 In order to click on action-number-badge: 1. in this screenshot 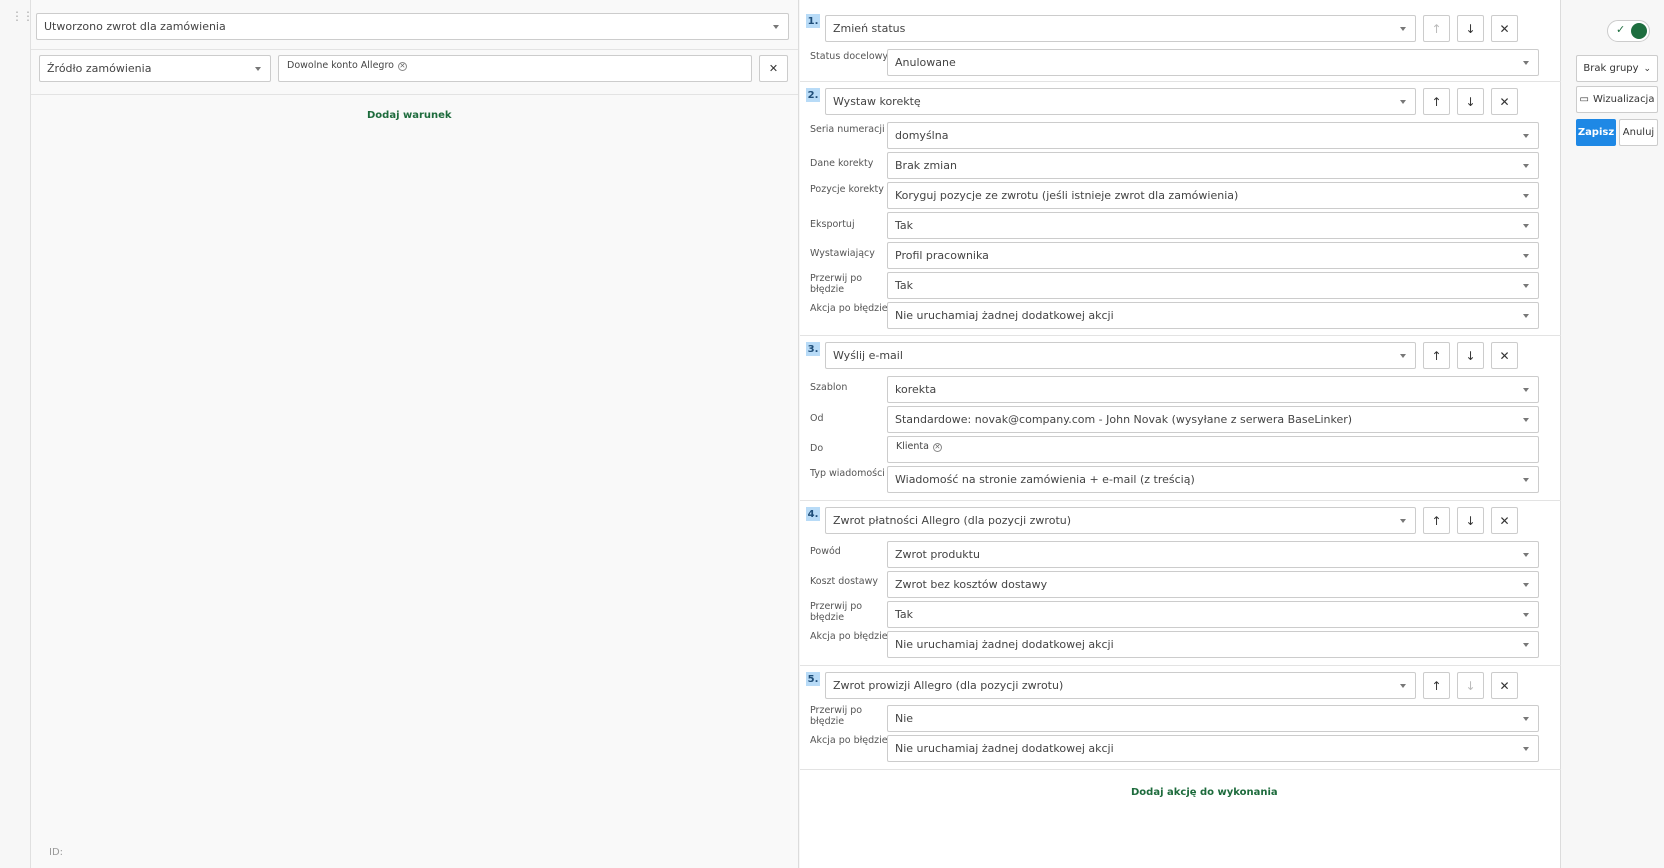, I will do `click(813, 21)`.